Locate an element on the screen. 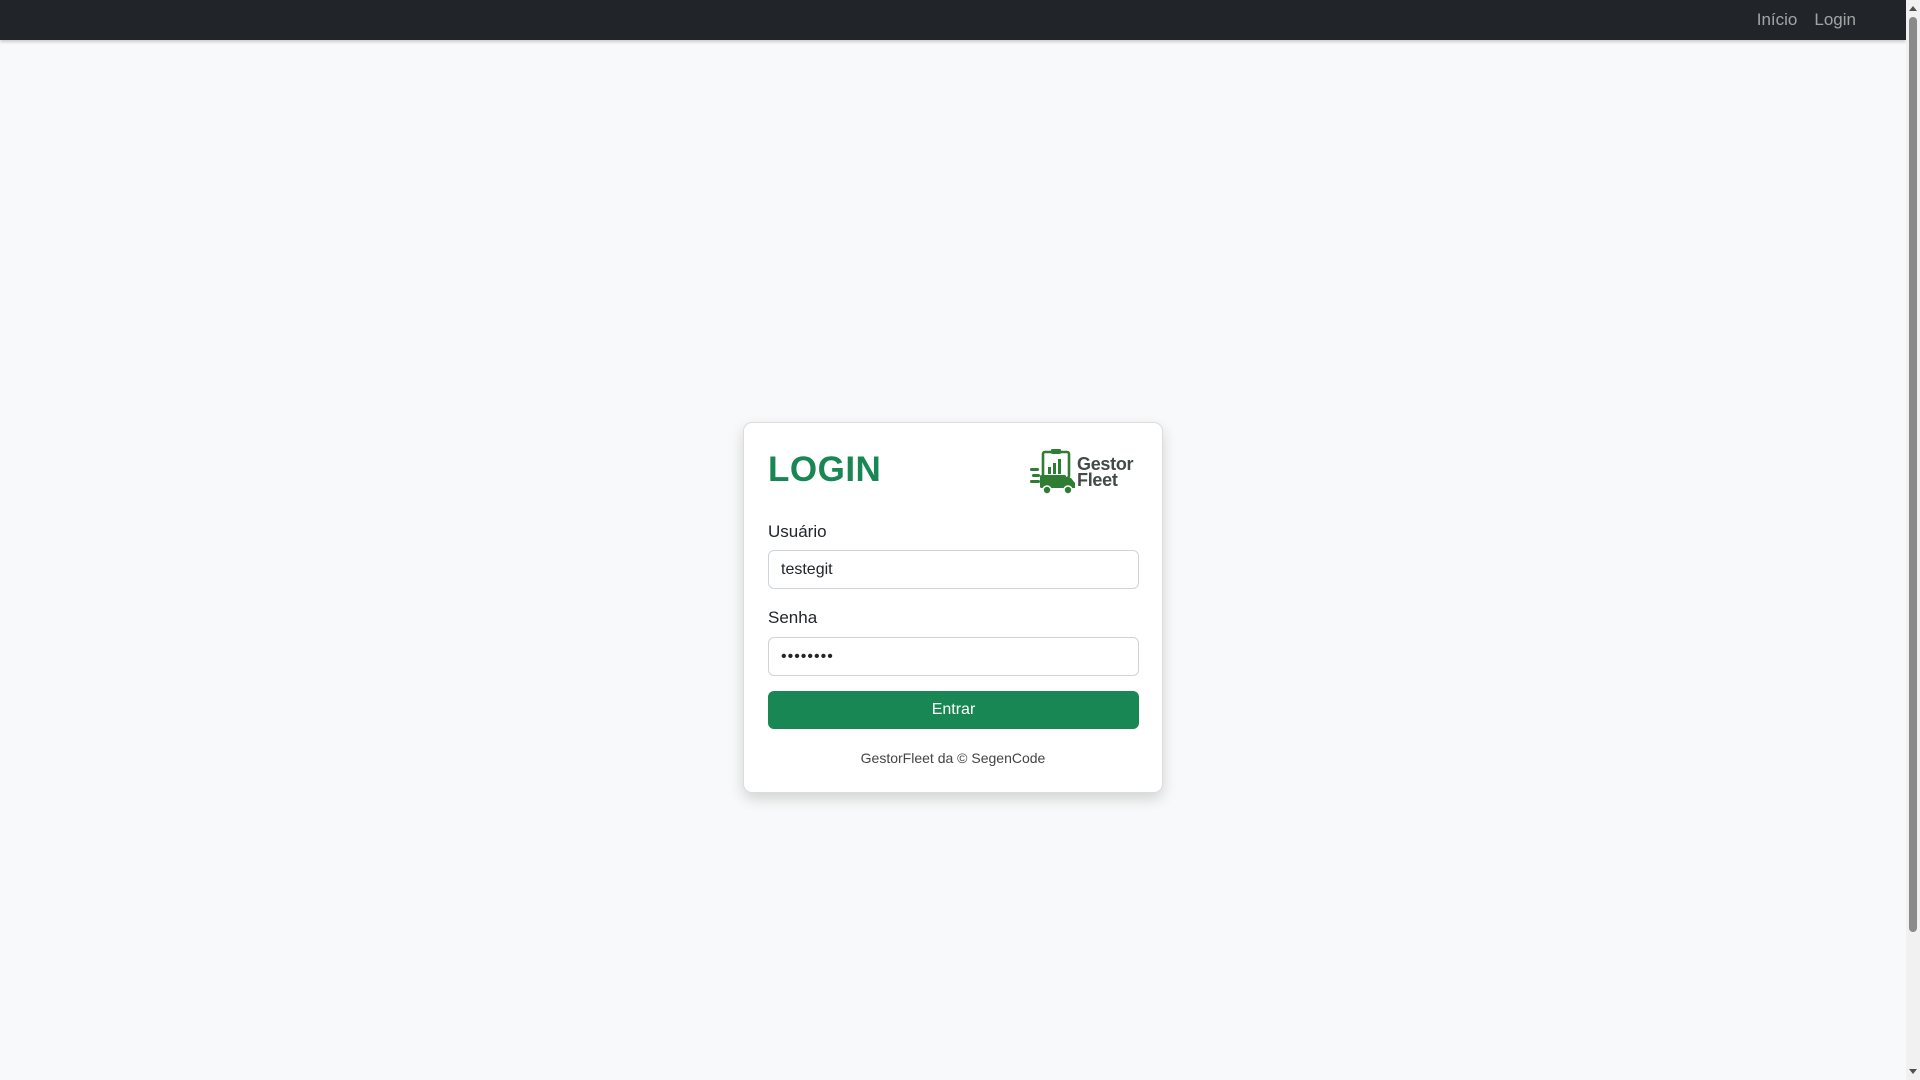 Image resolution: width=1920 pixels, height=1080 pixels. gestor-fleet-logo: Gestor Fleet is located at coordinates (1086, 472).